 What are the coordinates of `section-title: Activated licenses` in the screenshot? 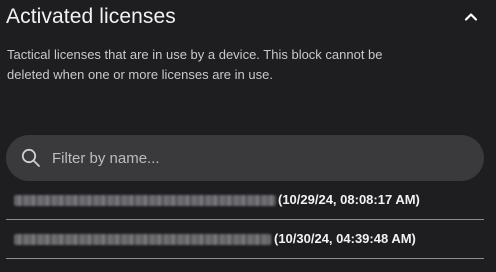 It's located at (91, 16).